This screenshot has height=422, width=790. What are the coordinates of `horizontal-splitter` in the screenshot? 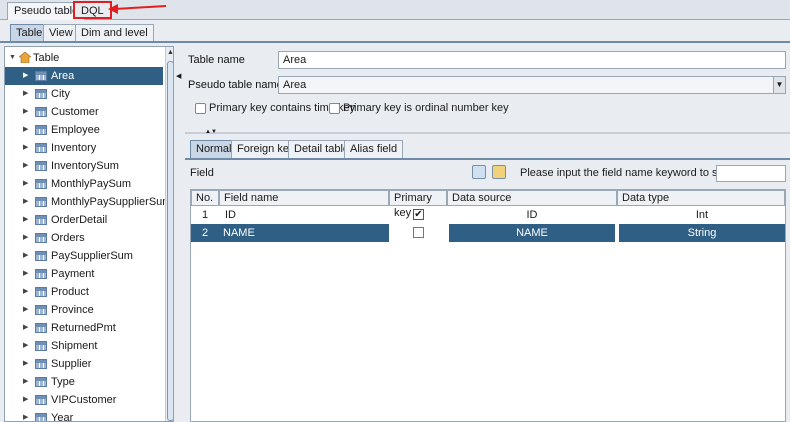 It's located at (487, 133).